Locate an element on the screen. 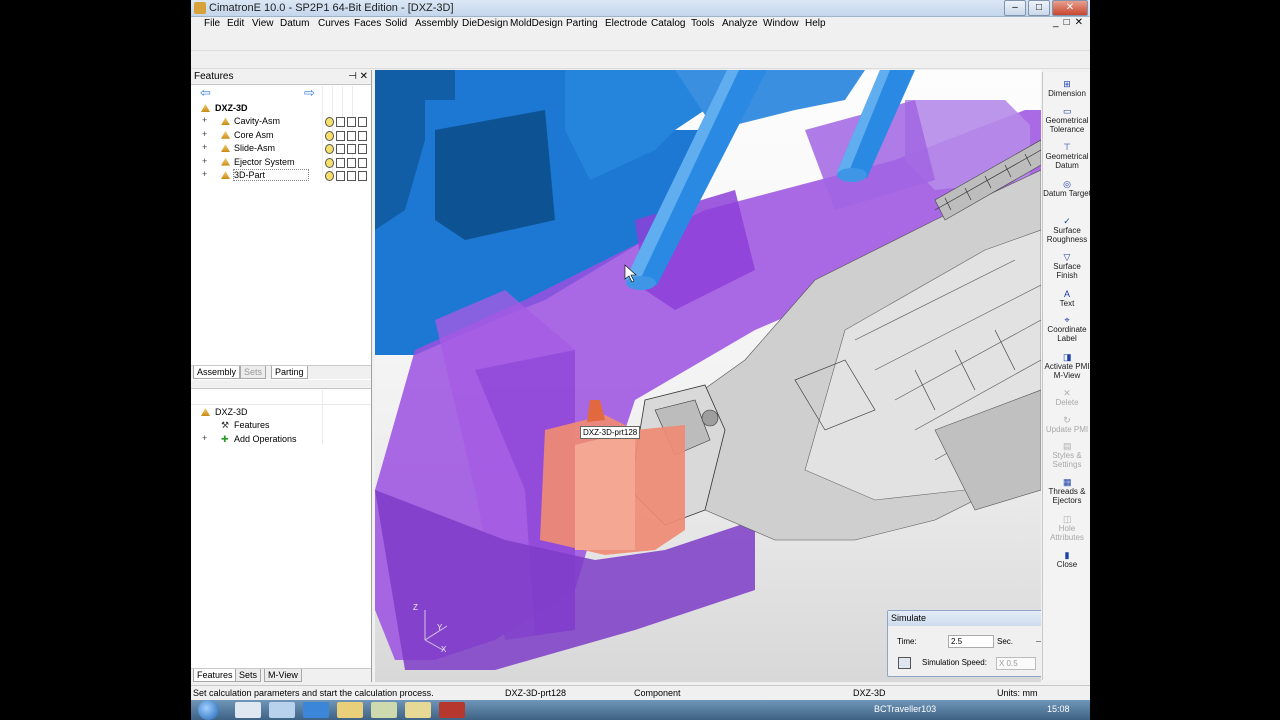 This screenshot has height=720, width=1280. status-type: Component is located at coordinates (657, 693).